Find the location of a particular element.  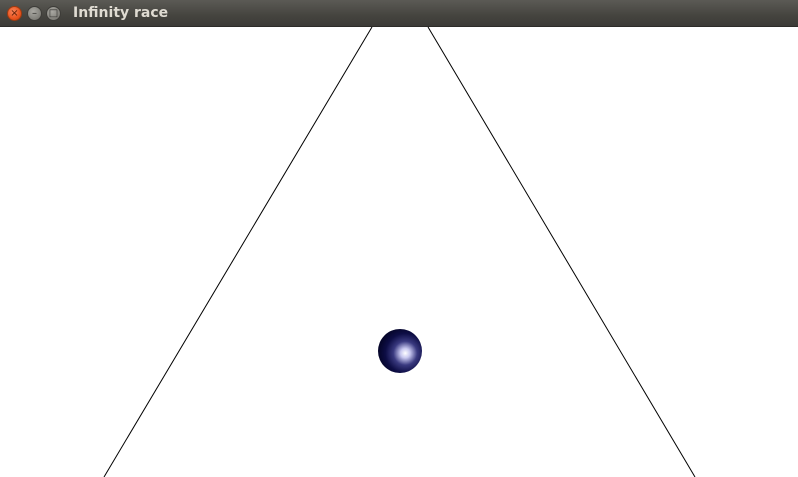

window-title: Infinity race is located at coordinates (121, 13).